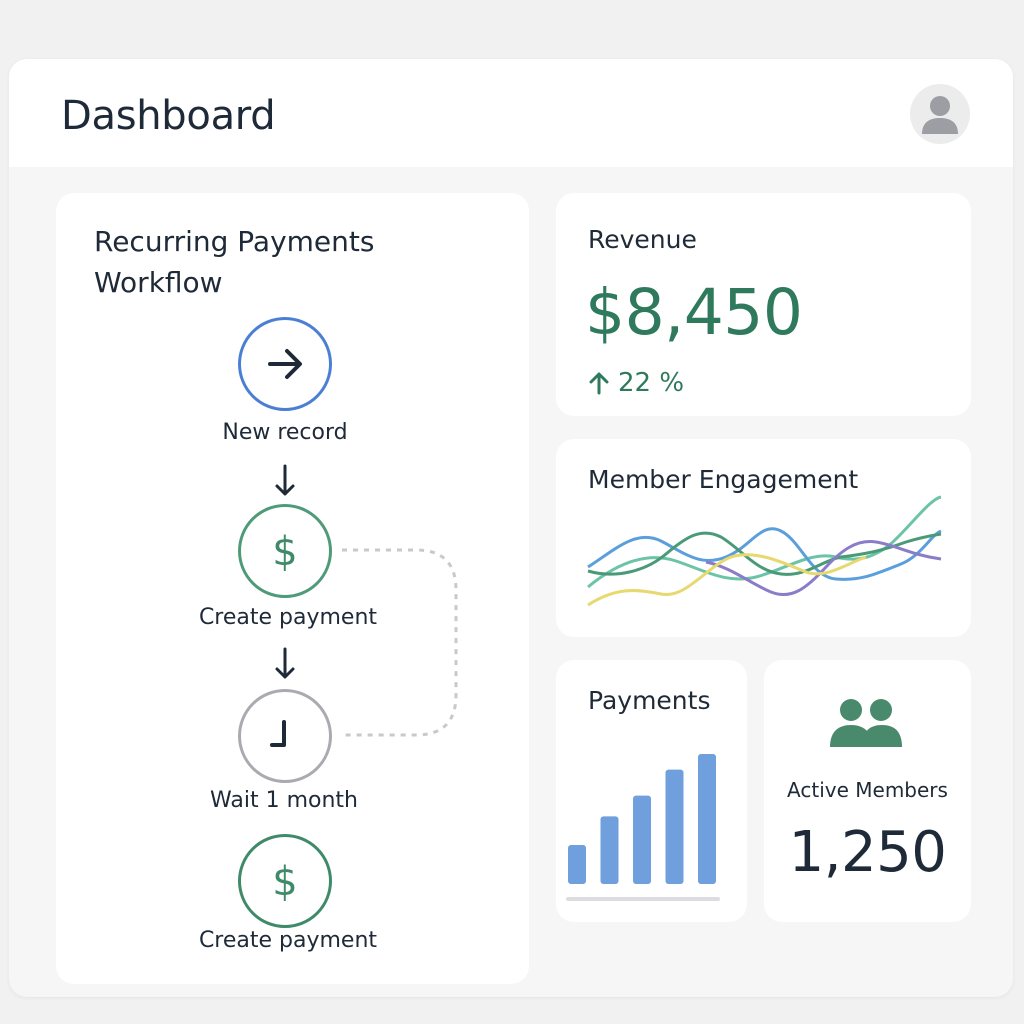 Image resolution: width=1024 pixels, height=1024 pixels. I want to click on revenue-change: 22 %, so click(636, 383).